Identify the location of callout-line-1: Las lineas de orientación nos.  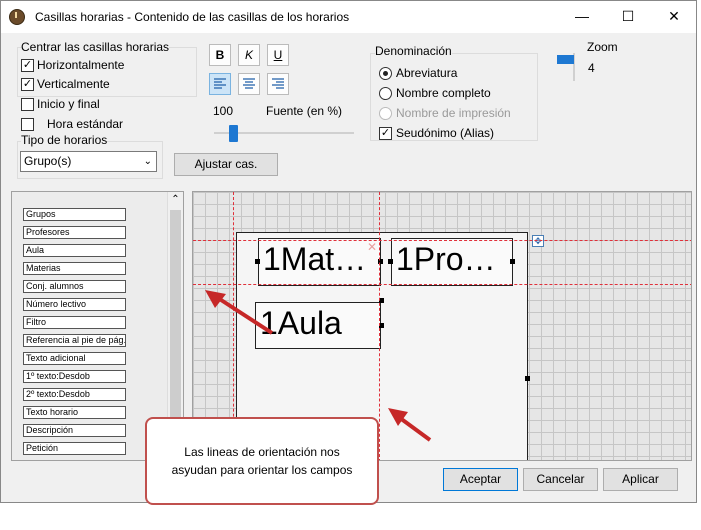
(262, 452).